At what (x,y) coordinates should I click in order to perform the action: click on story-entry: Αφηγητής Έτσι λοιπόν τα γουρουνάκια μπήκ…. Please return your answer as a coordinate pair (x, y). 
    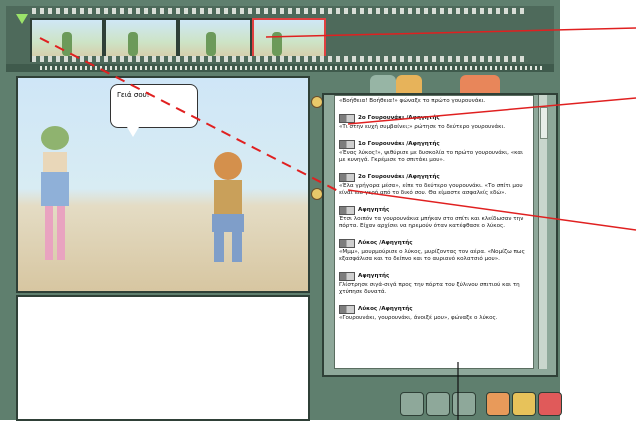
    Looking at the image, I should click on (434, 218).